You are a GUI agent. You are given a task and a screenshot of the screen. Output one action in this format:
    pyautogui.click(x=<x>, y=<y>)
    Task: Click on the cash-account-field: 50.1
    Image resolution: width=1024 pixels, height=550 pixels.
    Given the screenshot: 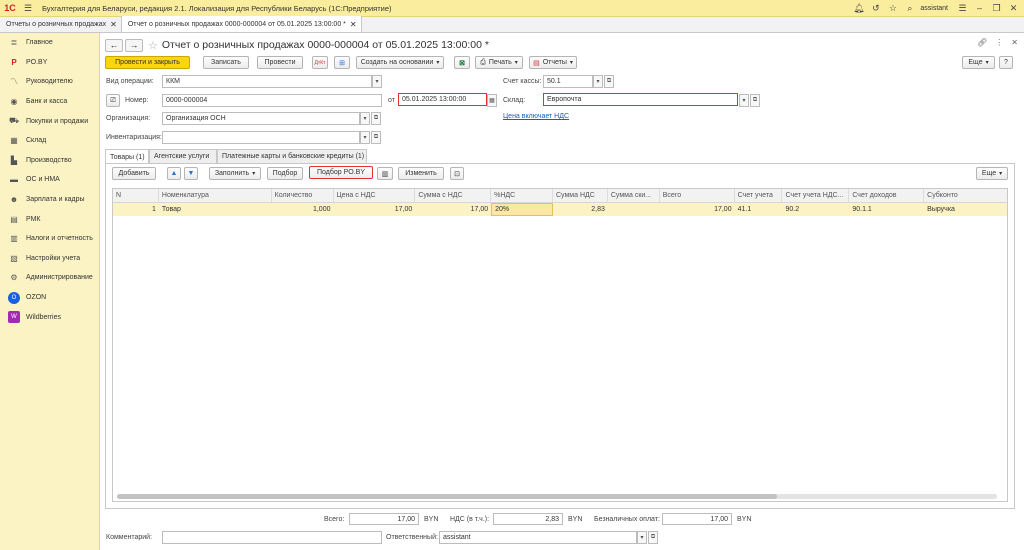 What is the action you would take?
    pyautogui.click(x=568, y=81)
    